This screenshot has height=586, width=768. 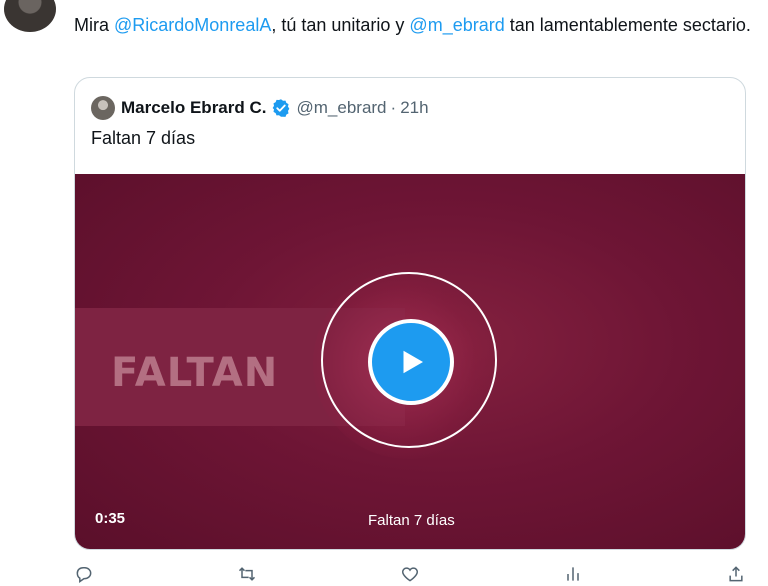 I want to click on tweet-action-bar, so click(x=410, y=574).